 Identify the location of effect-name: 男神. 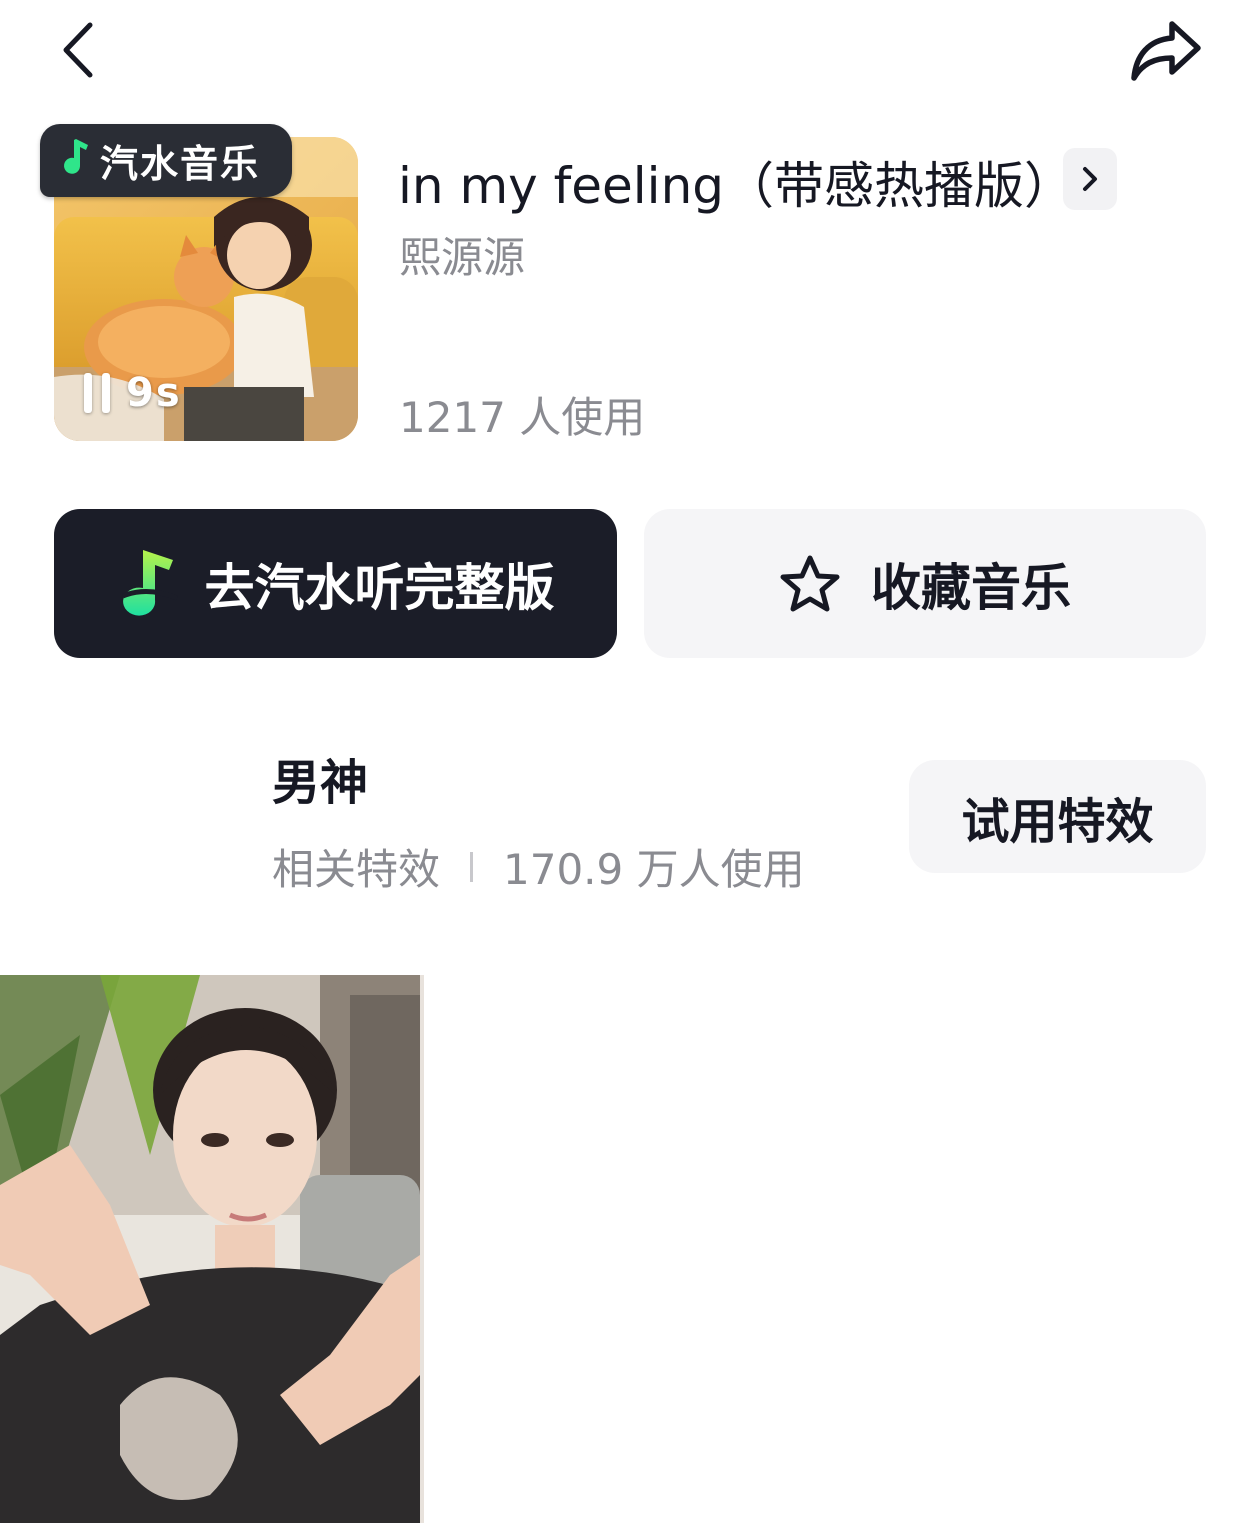
(320, 783).